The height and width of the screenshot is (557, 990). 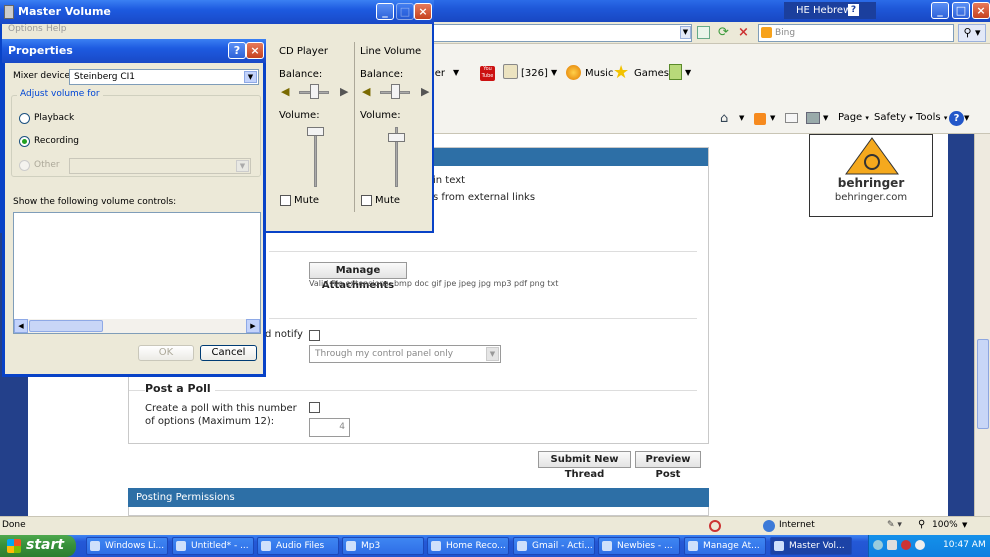 I want to click on clock: 10:47 AM, so click(x=964, y=545).